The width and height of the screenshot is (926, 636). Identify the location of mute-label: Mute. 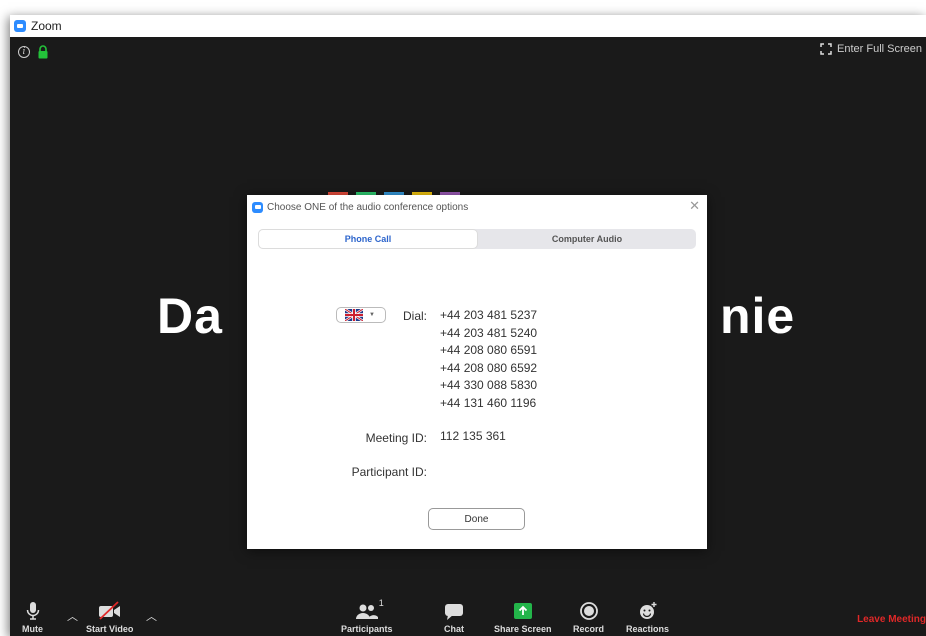
(32, 629).